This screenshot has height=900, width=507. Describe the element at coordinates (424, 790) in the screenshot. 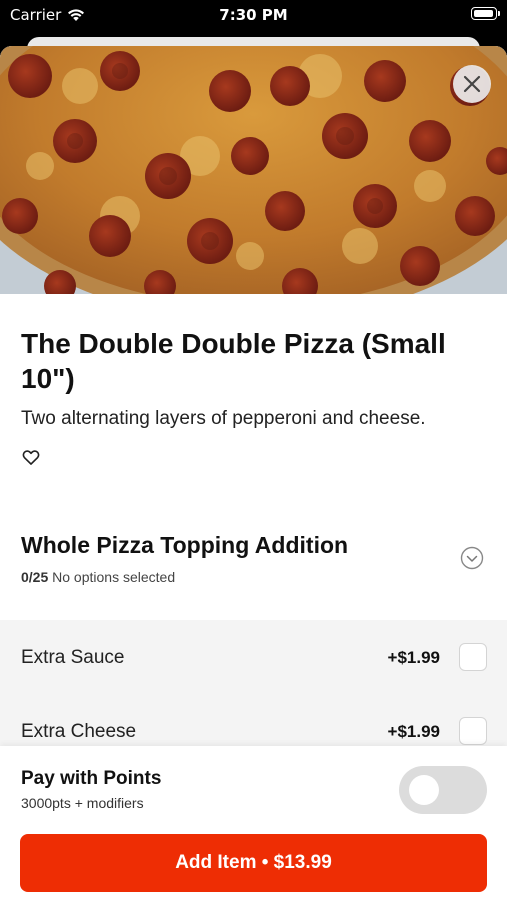

I see `toggle-knob` at that location.